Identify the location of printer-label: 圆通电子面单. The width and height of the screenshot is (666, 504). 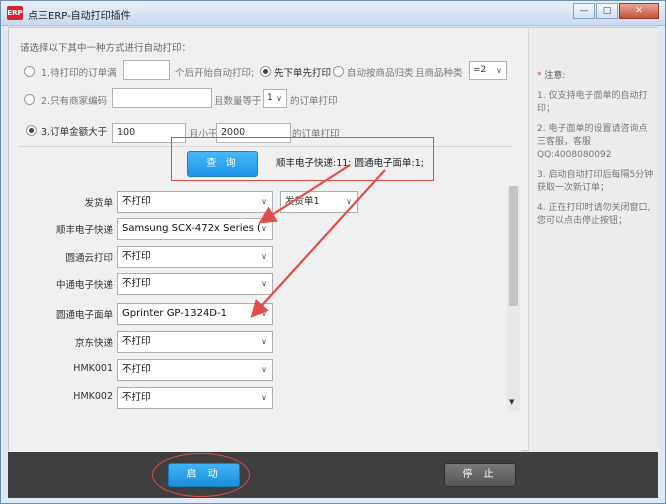
(84, 315).